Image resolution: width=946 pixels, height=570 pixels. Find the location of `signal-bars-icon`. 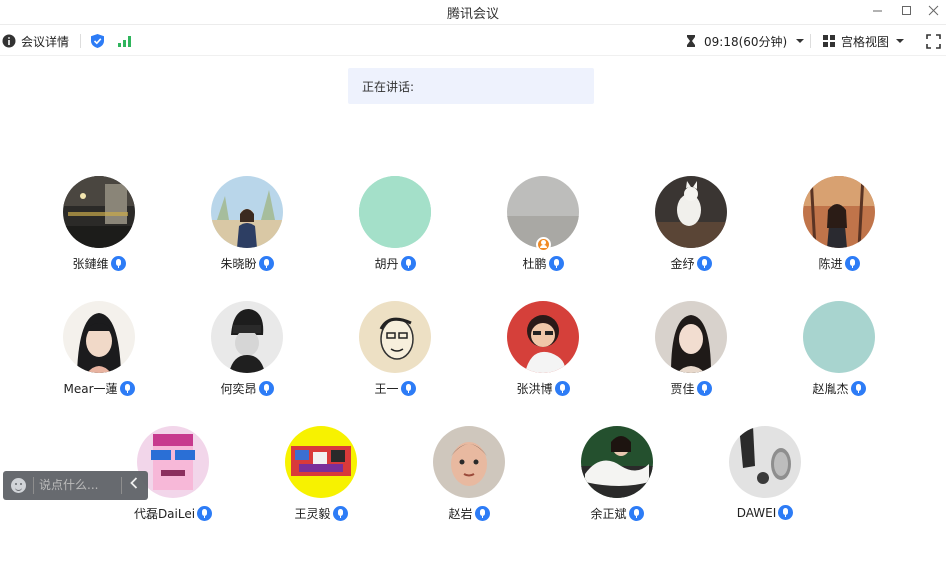

signal-bars-icon is located at coordinates (124, 41).